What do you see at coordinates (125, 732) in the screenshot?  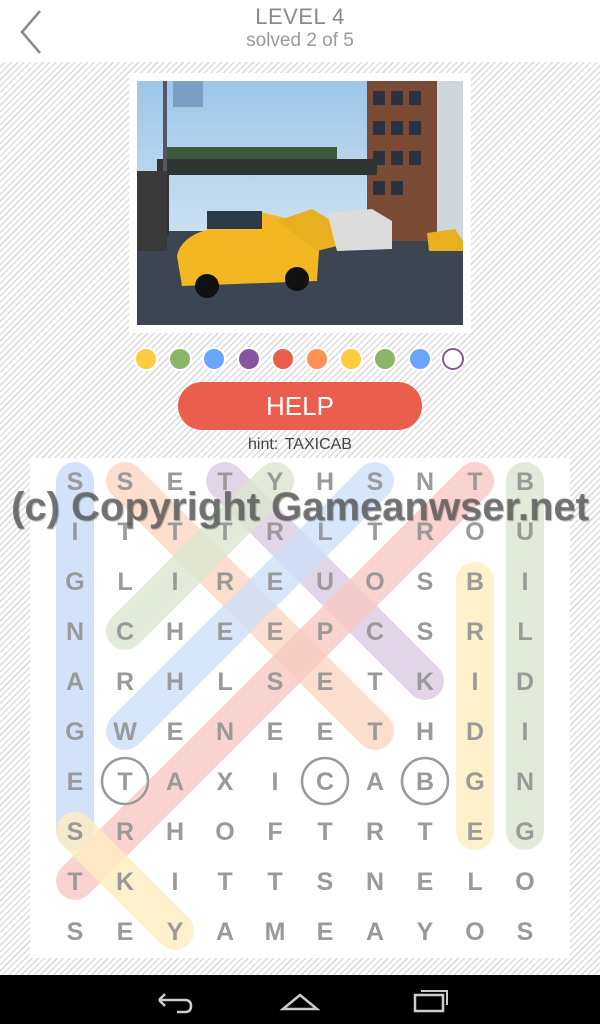 I see `grid-letter: W` at bounding box center [125, 732].